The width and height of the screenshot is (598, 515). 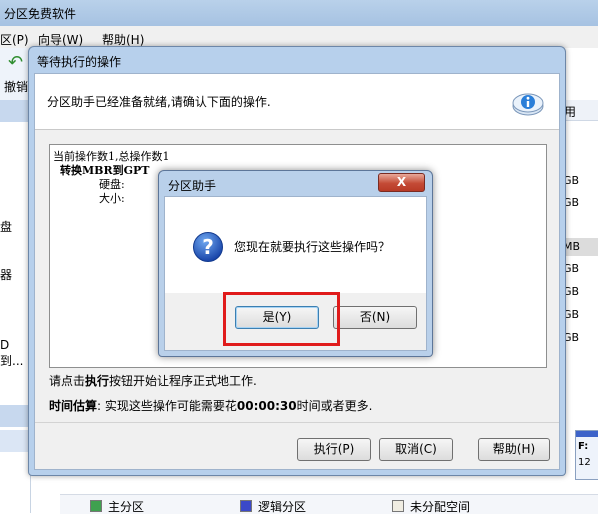 What do you see at coordinates (297, 102) in the screenshot?
I see `dialog-header: 分区助手已经准备就绪,请确认下面的操作.` at bounding box center [297, 102].